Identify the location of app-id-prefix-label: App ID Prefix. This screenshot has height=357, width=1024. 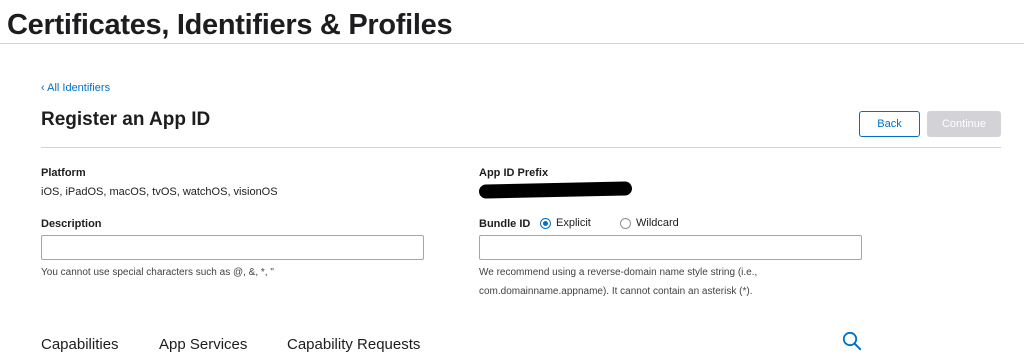
(514, 173).